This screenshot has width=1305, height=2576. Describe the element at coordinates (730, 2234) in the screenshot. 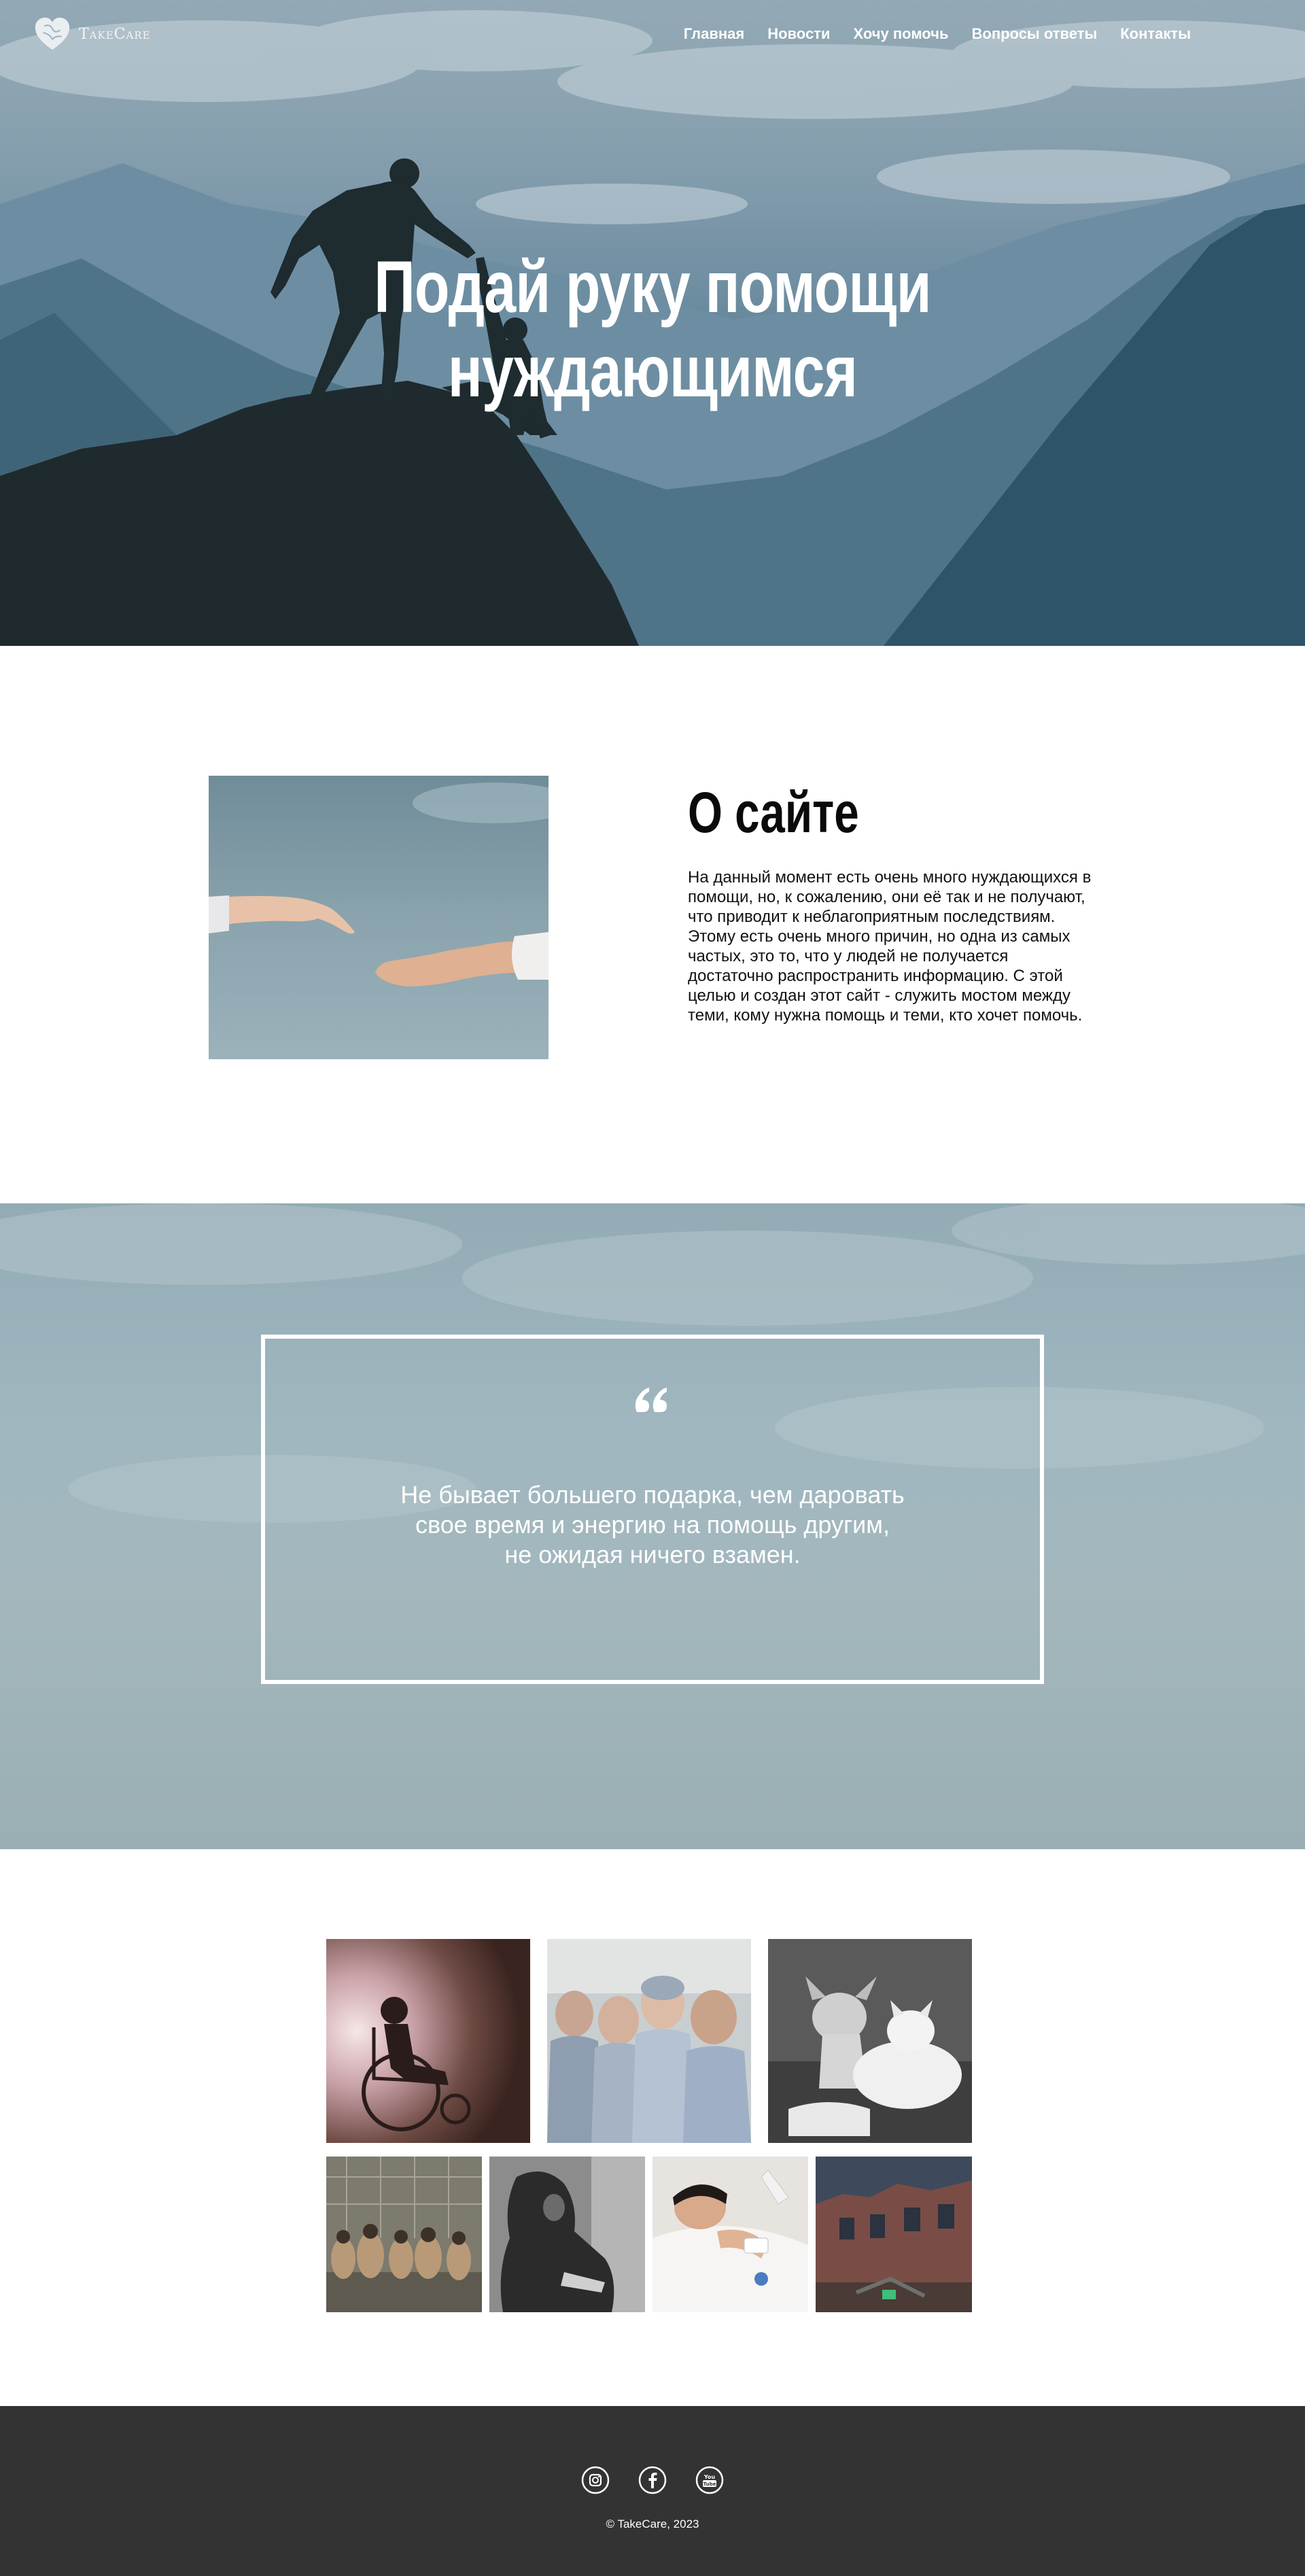

I see `gallery-photo-sick-child` at that location.